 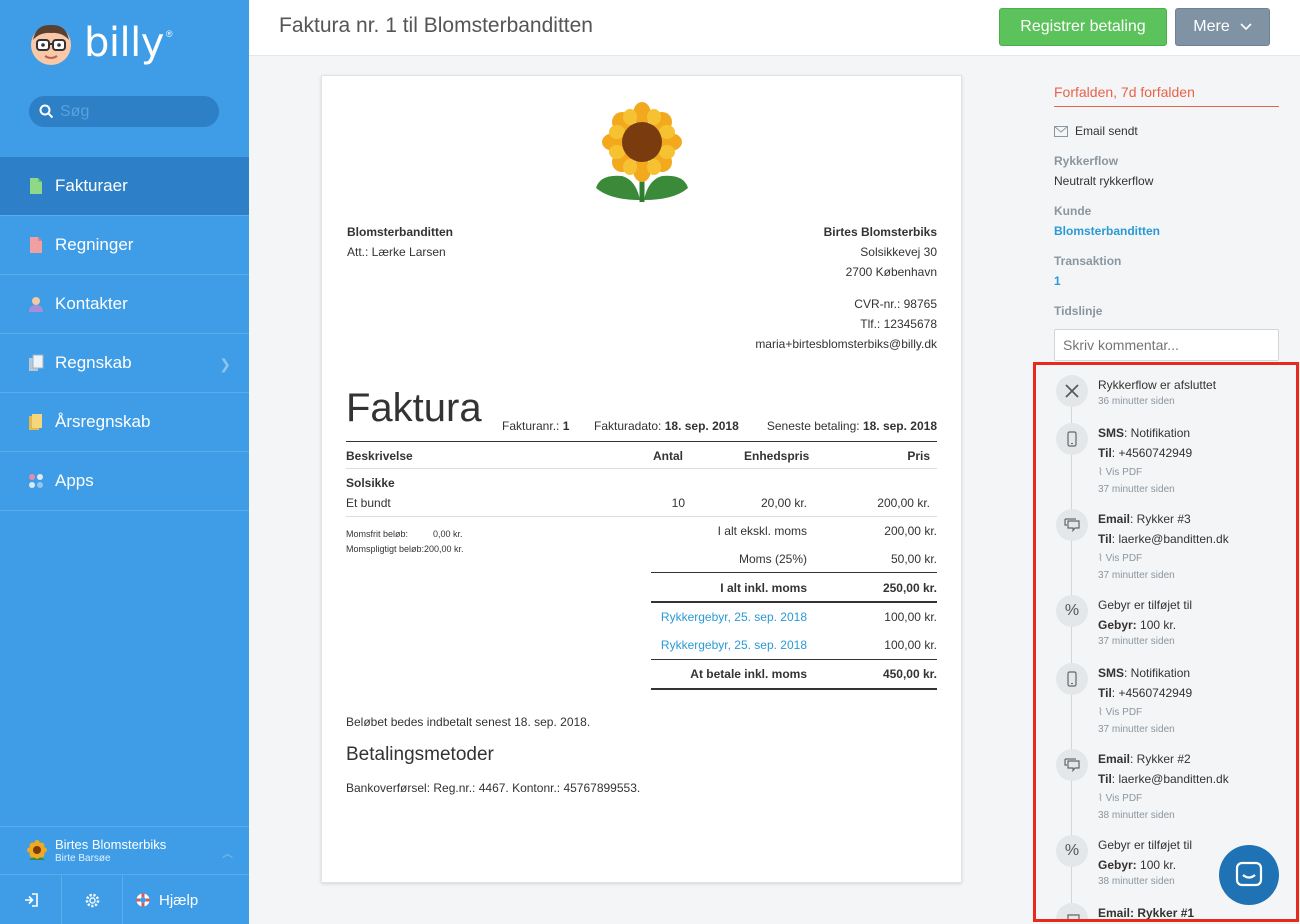 I want to click on seller-email: maria+birtesblomsterbiks@billy.dk, so click(x=846, y=344).